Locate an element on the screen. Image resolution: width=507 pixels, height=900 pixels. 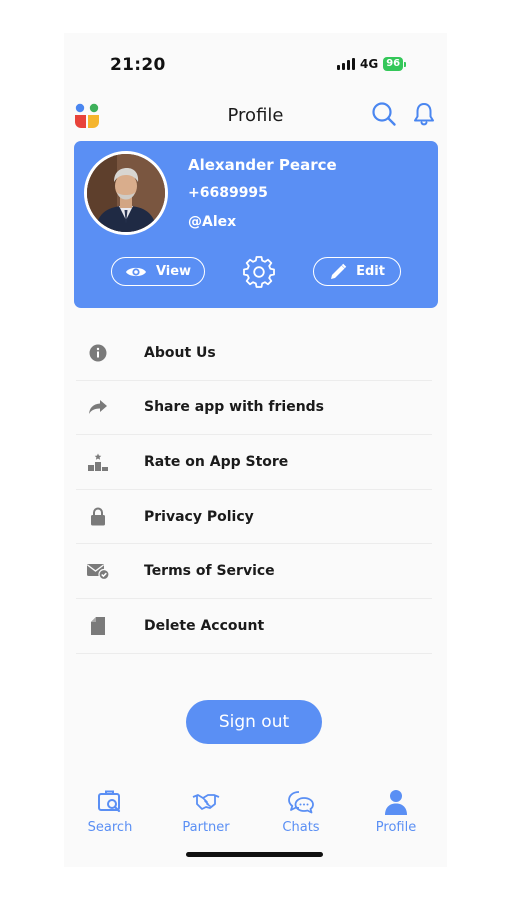
signal-icon is located at coordinates (346, 64).